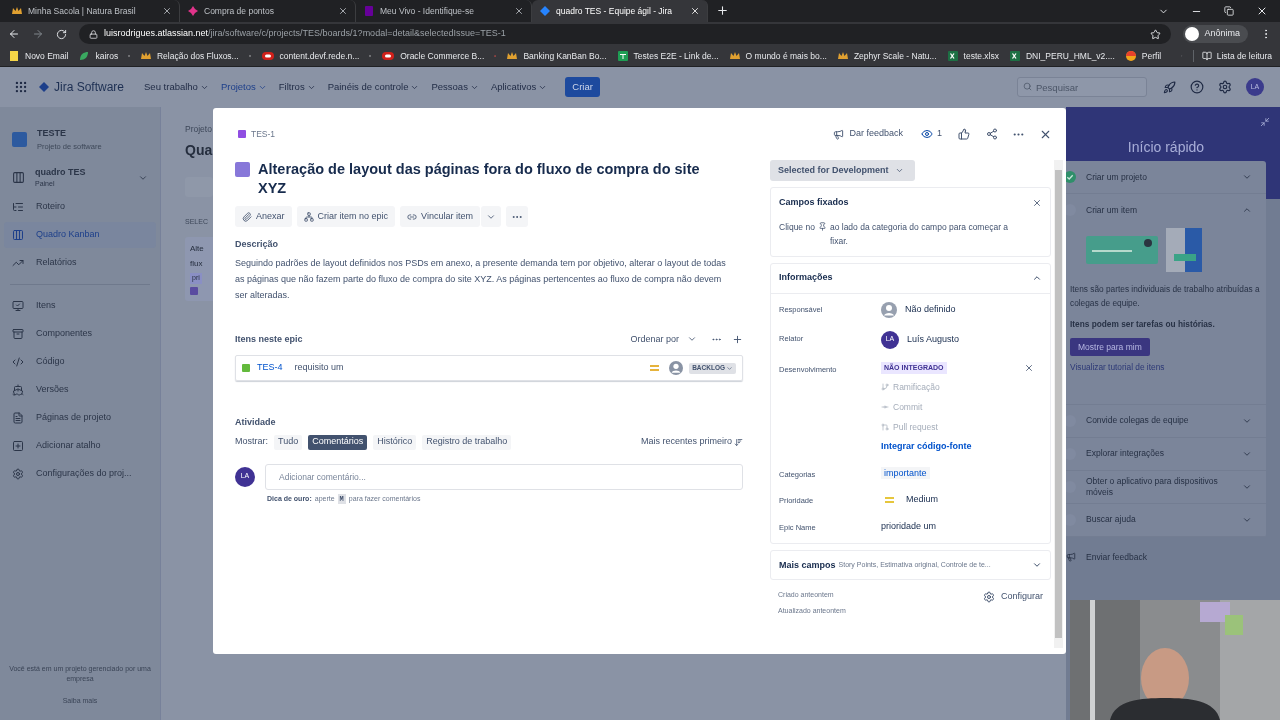  I want to click on product-name: Jira Software, so click(89, 87).